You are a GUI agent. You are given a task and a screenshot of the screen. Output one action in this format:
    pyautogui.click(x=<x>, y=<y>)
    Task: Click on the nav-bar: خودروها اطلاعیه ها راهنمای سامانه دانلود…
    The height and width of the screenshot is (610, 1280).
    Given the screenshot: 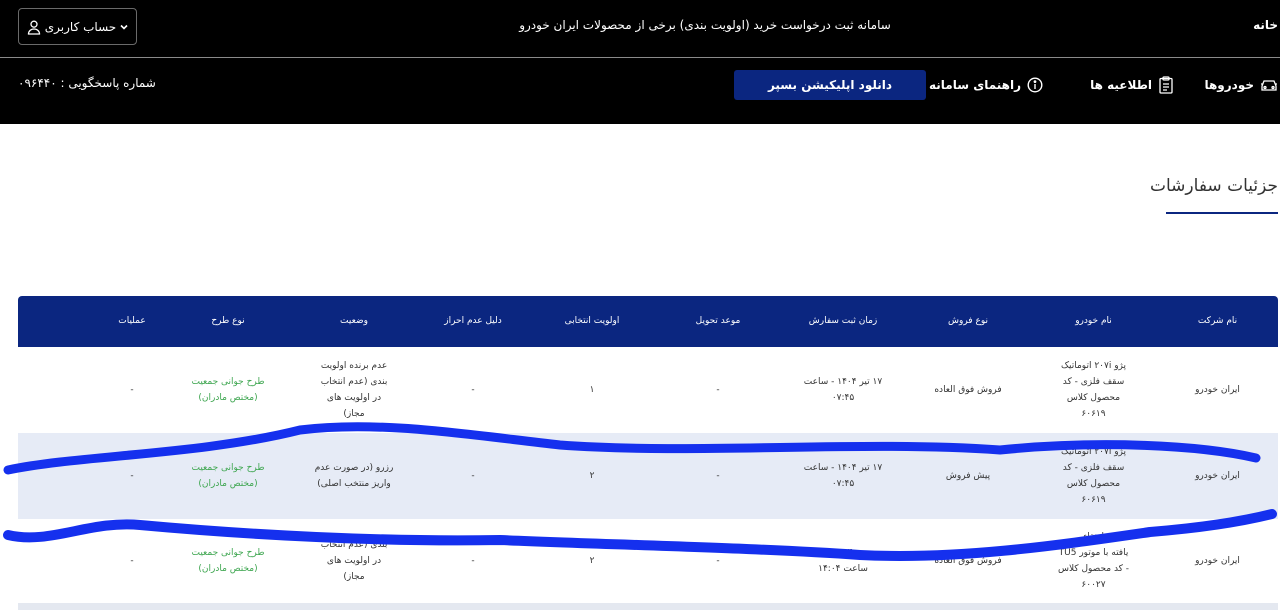 What is the action you would take?
    pyautogui.click(x=640, y=91)
    